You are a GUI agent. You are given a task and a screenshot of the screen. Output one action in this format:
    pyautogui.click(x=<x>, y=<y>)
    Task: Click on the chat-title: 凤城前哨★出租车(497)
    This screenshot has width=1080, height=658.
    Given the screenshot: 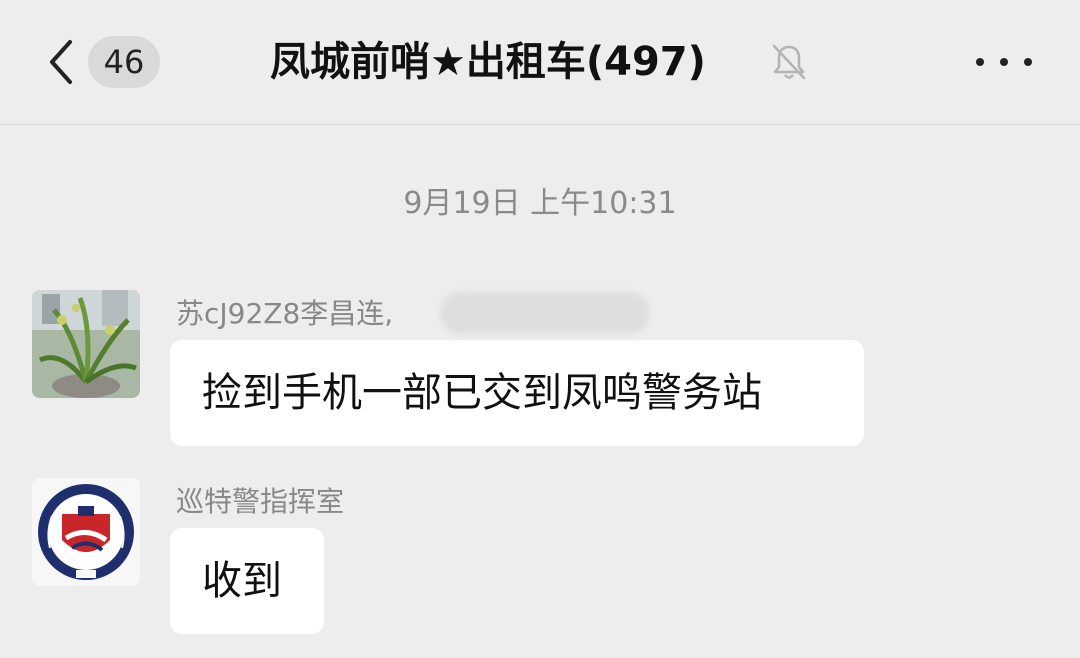 What is the action you would take?
    pyautogui.click(x=488, y=62)
    